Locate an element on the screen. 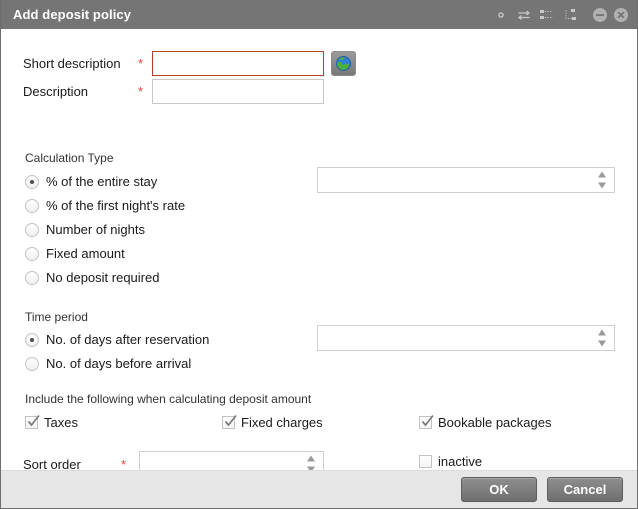  minimize-button is located at coordinates (600, 15).